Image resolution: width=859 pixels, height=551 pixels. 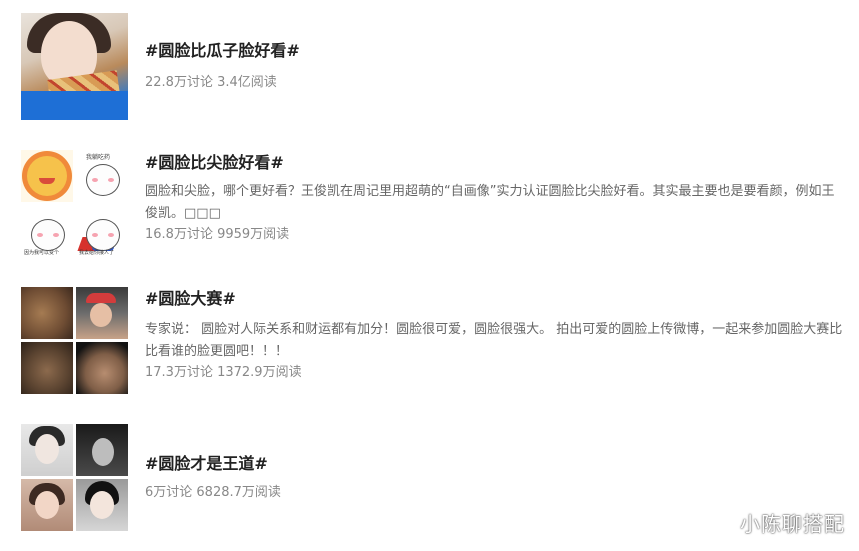 What do you see at coordinates (213, 492) in the screenshot?
I see `topic-stats: 6万讨论 6828.7万阅读` at bounding box center [213, 492].